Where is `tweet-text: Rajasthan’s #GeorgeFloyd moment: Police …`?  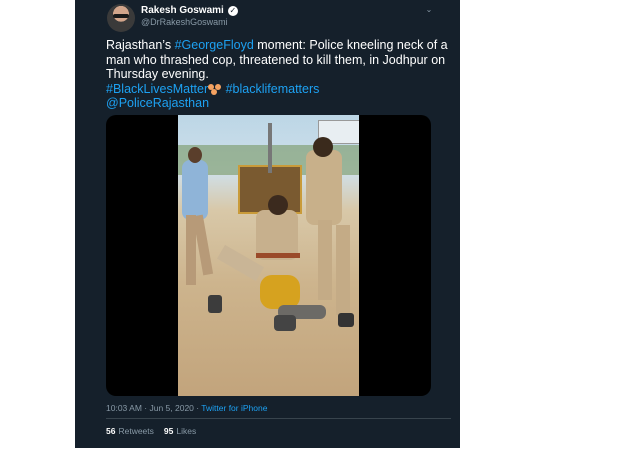
tweet-text: Rajasthan’s #GeorgeFloyd moment: Police … is located at coordinates (278, 74).